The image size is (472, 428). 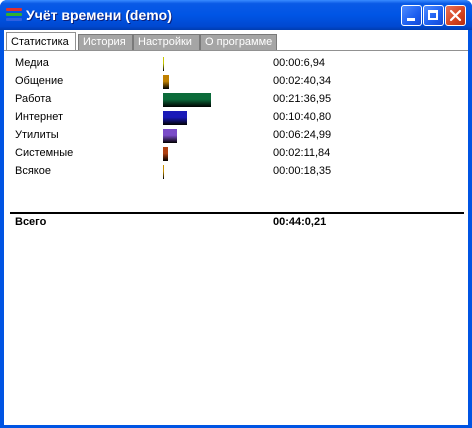 What do you see at coordinates (236, 222) in the screenshot?
I see `total-row: Всего 00:44:0,21` at bounding box center [236, 222].